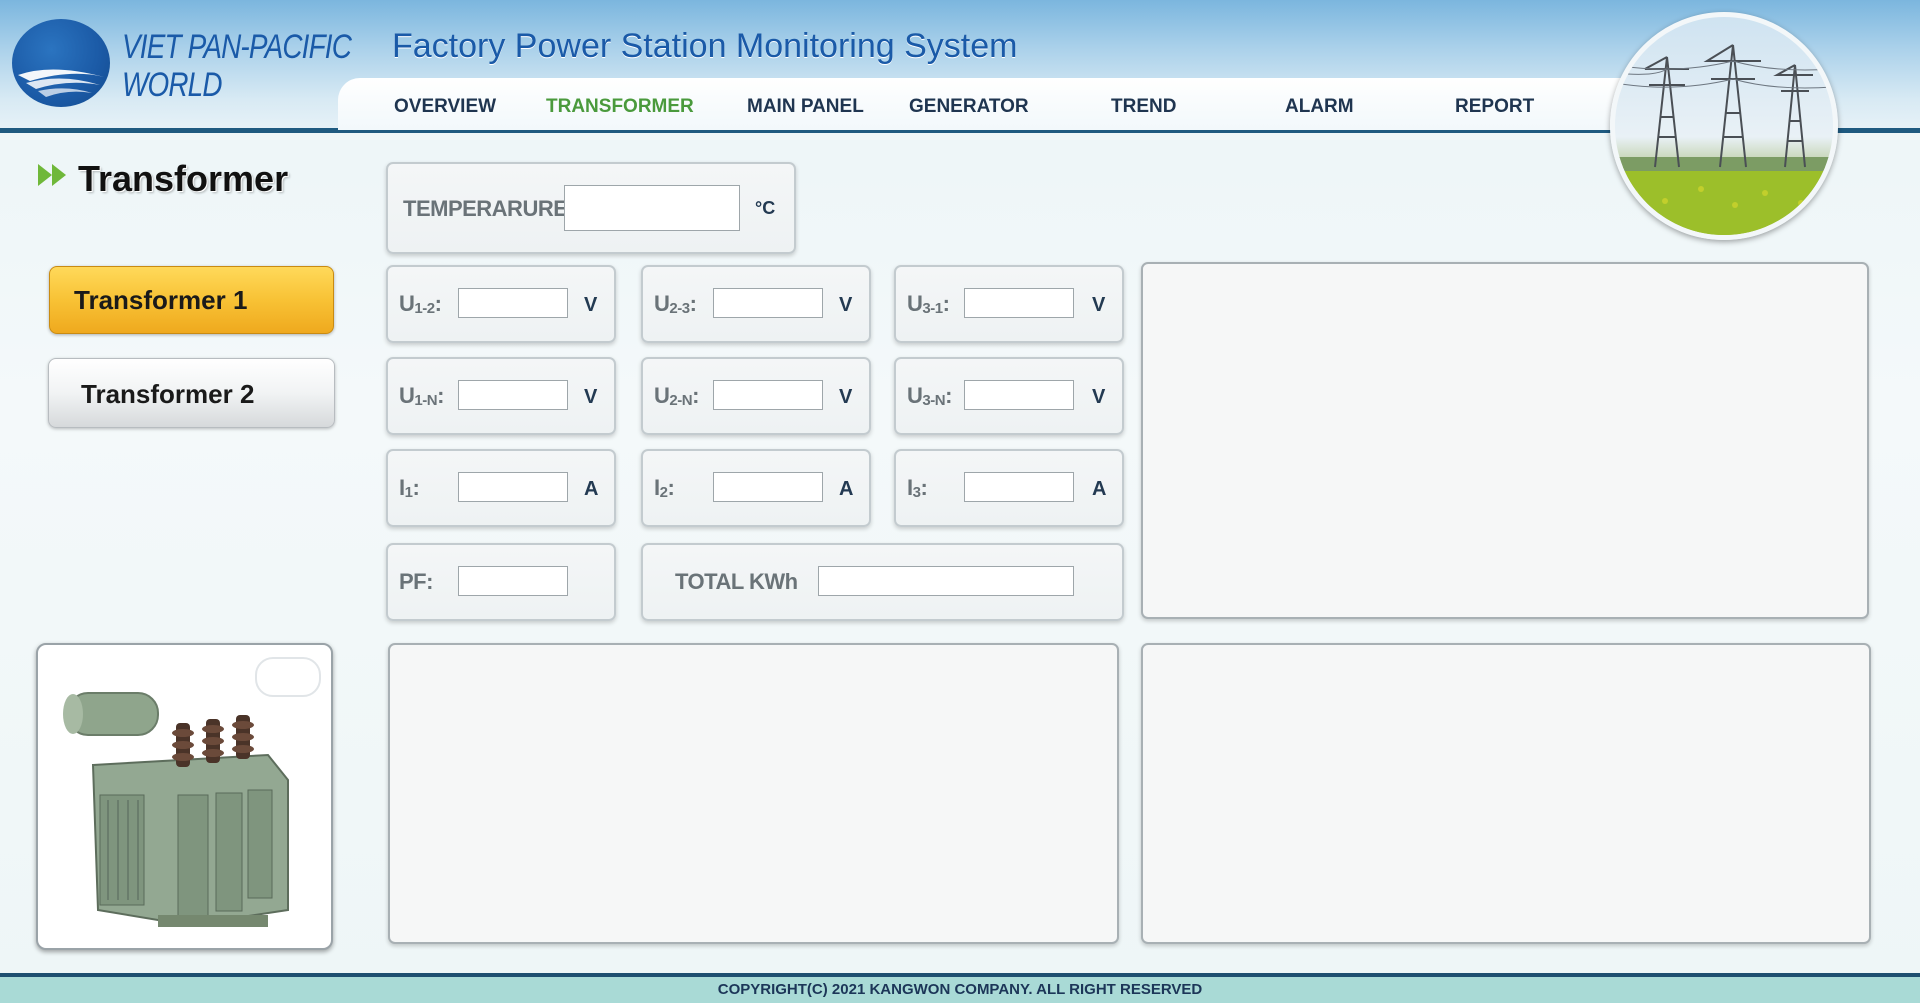  Describe the element at coordinates (172, 85) in the screenshot. I see `logo-line-2: WORLD` at that location.